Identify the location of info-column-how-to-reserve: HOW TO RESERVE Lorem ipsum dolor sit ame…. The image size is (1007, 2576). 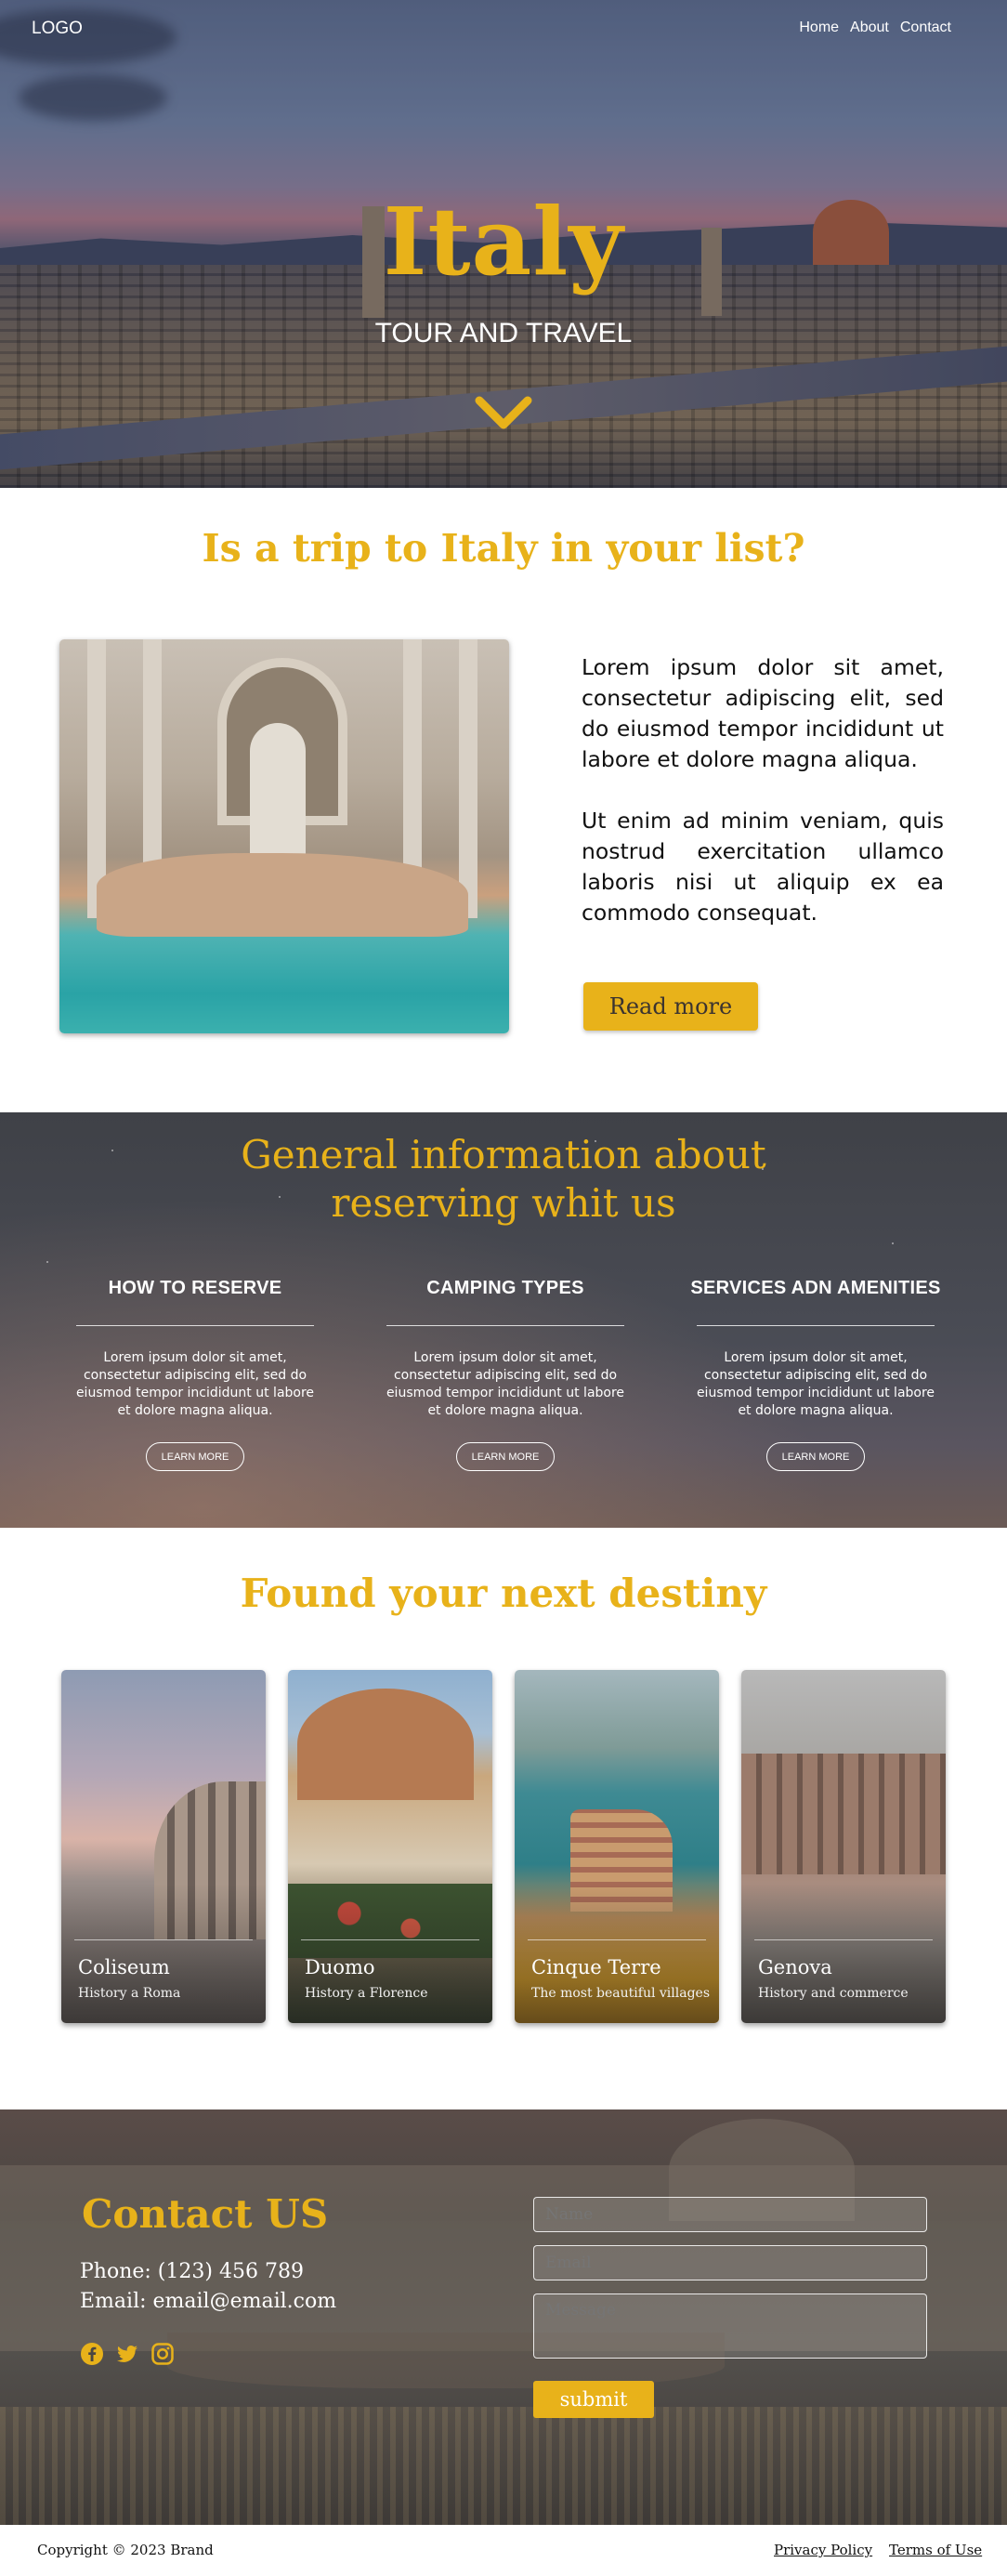
(195, 1374).